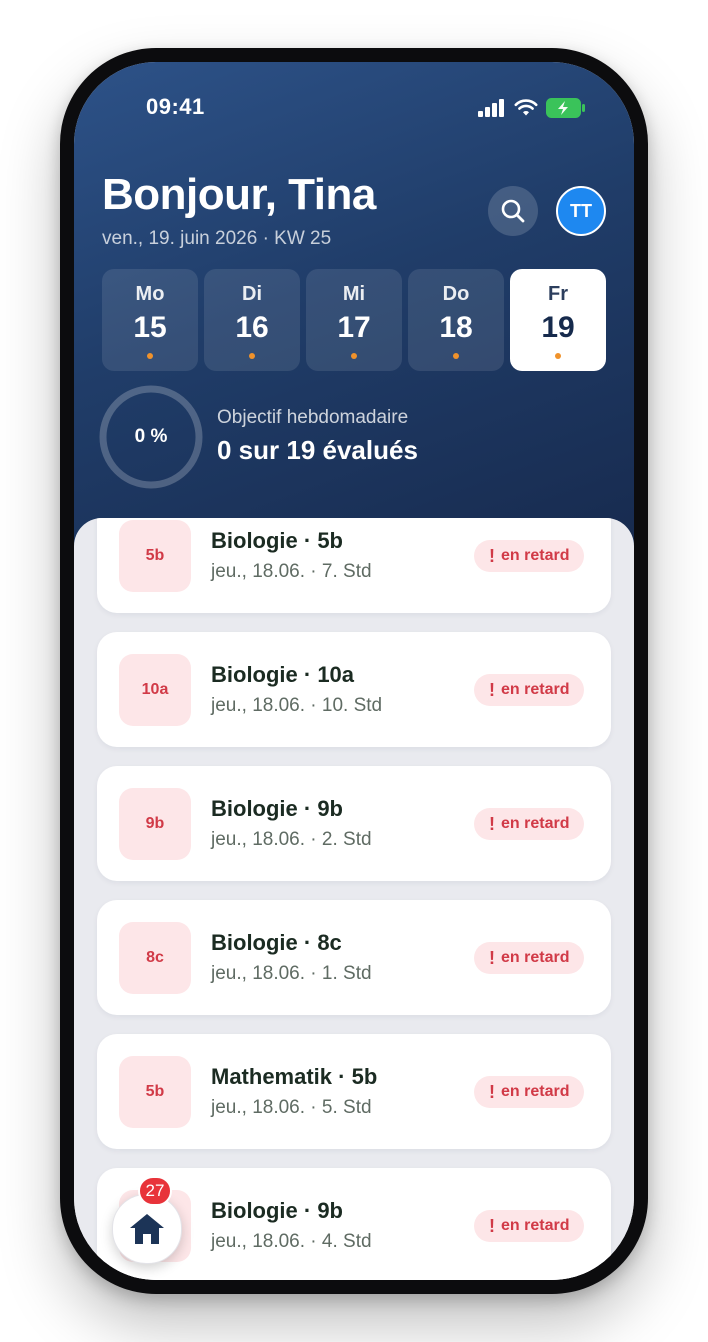 This screenshot has height=1342, width=708. I want to click on task-subtitle: jeu., 18.06. · 10. Std, so click(297, 705).